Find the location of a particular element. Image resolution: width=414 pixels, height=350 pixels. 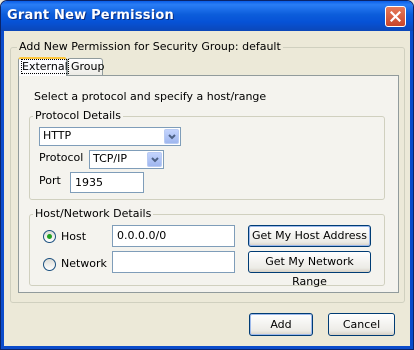

close-icon is located at coordinates (395, 16).